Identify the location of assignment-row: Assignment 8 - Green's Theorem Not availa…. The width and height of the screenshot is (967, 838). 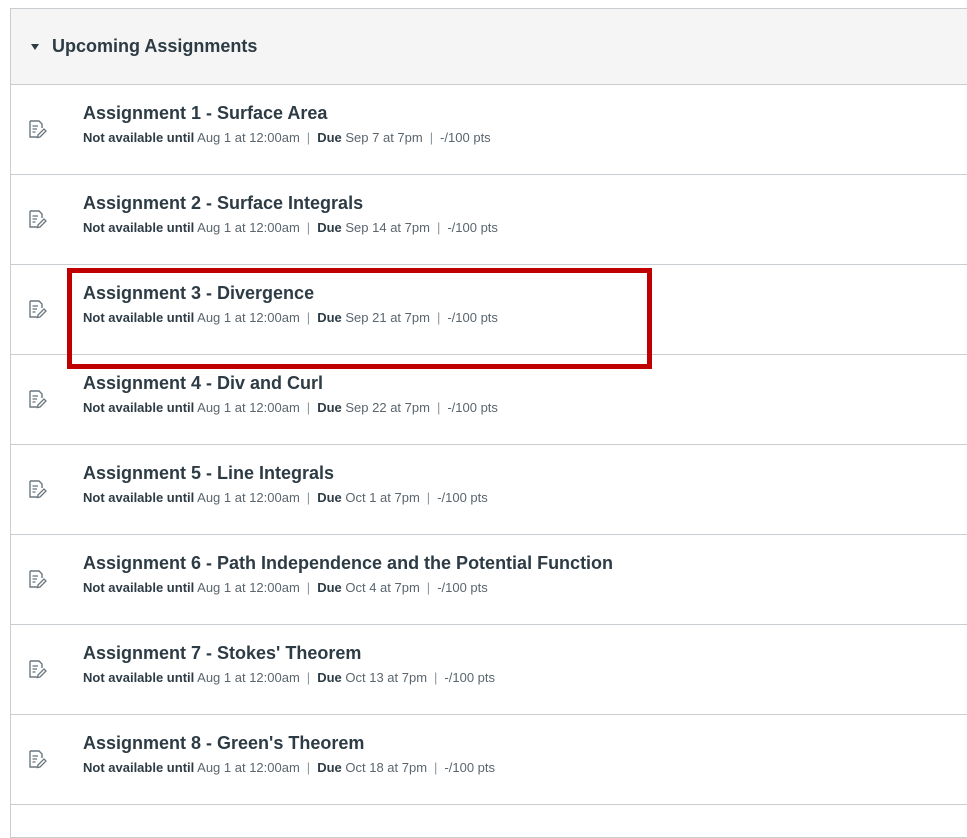
(489, 760).